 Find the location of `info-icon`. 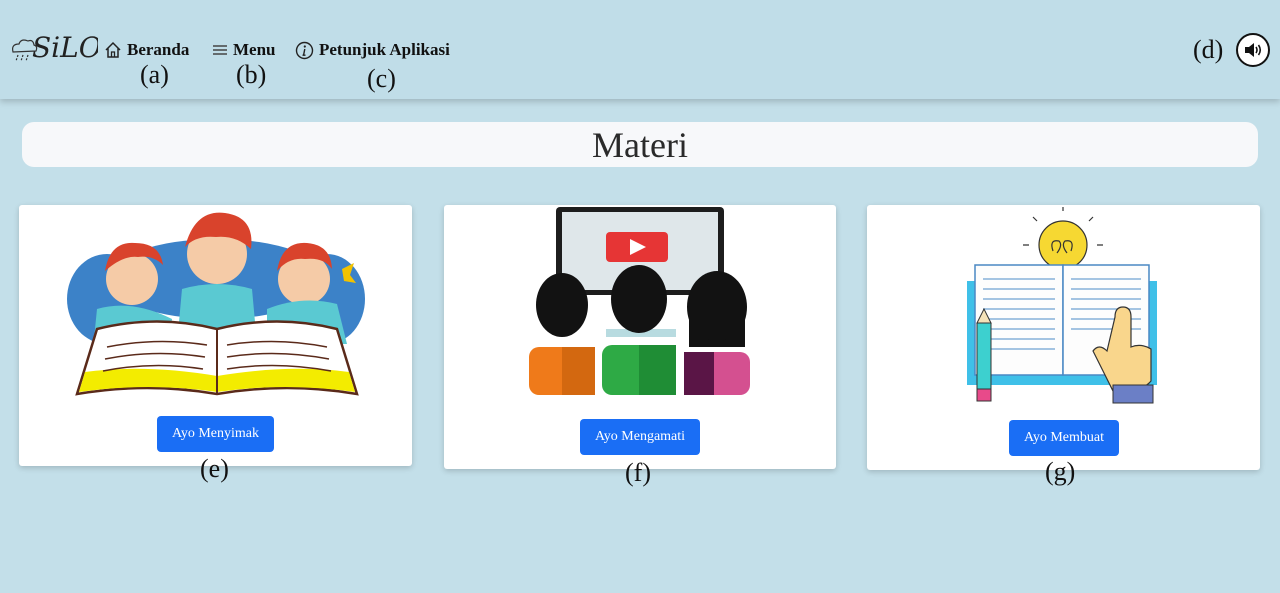

info-icon is located at coordinates (304, 50).